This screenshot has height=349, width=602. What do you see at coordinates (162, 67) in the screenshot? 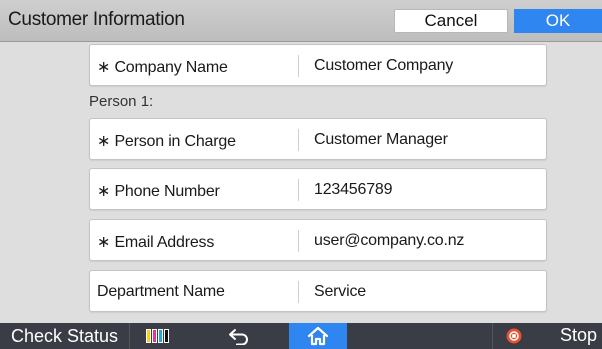
I see `company-name-label: ∗ Company Name` at bounding box center [162, 67].